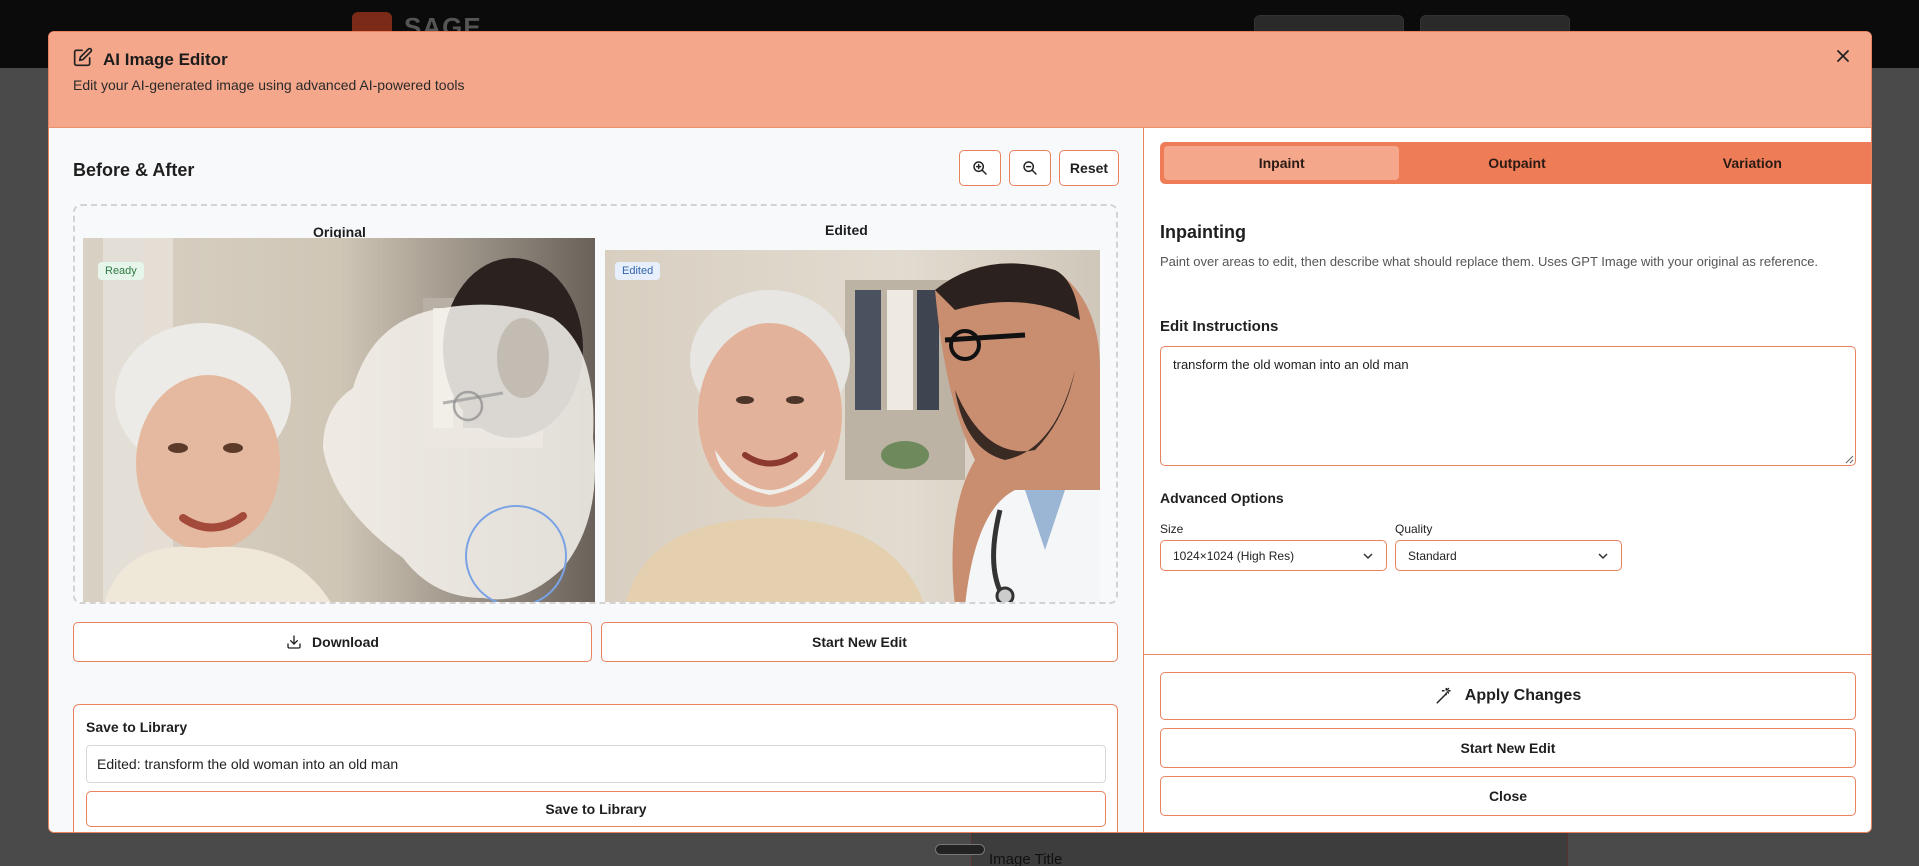 The height and width of the screenshot is (866, 1919). I want to click on edited-label: Edited, so click(846, 230).